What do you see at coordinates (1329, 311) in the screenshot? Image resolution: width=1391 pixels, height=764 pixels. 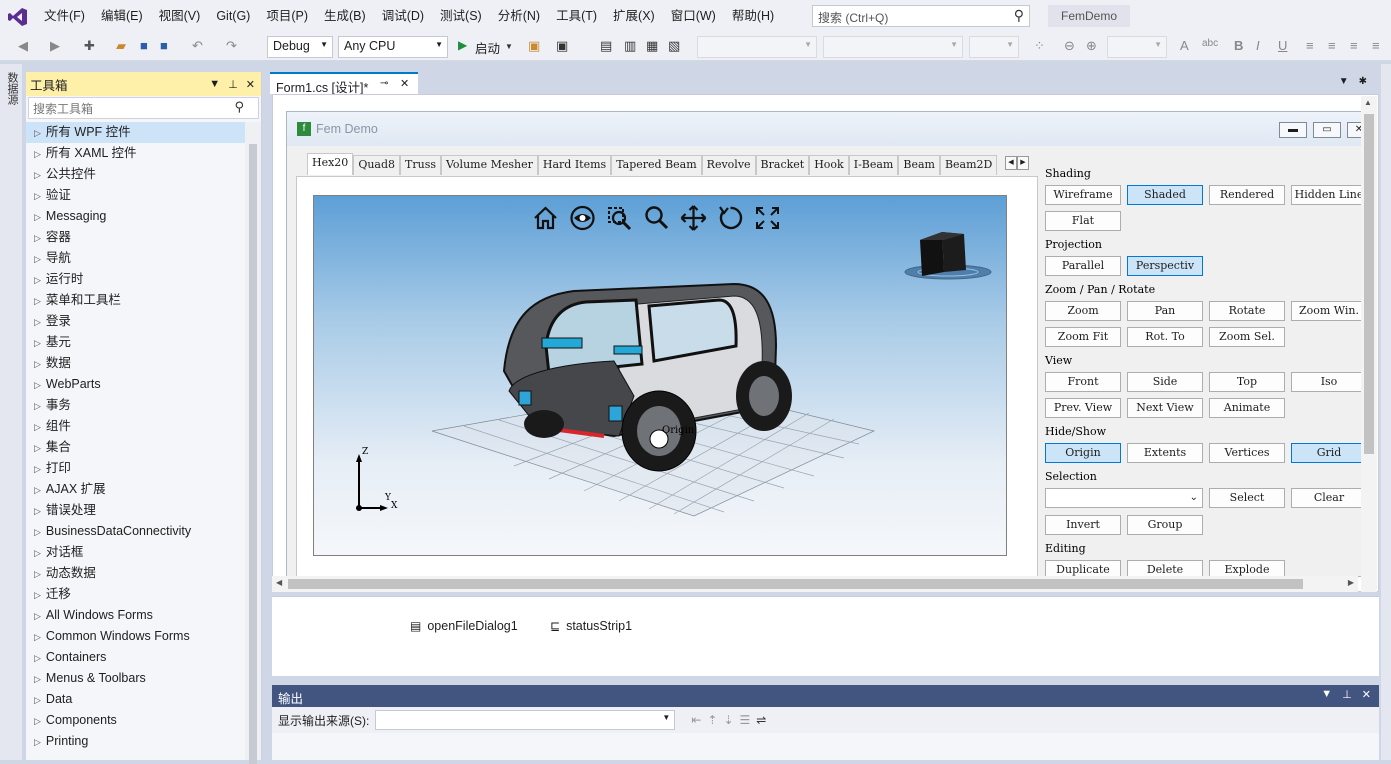 I see `zoom-window-button: Zoom Win.` at bounding box center [1329, 311].